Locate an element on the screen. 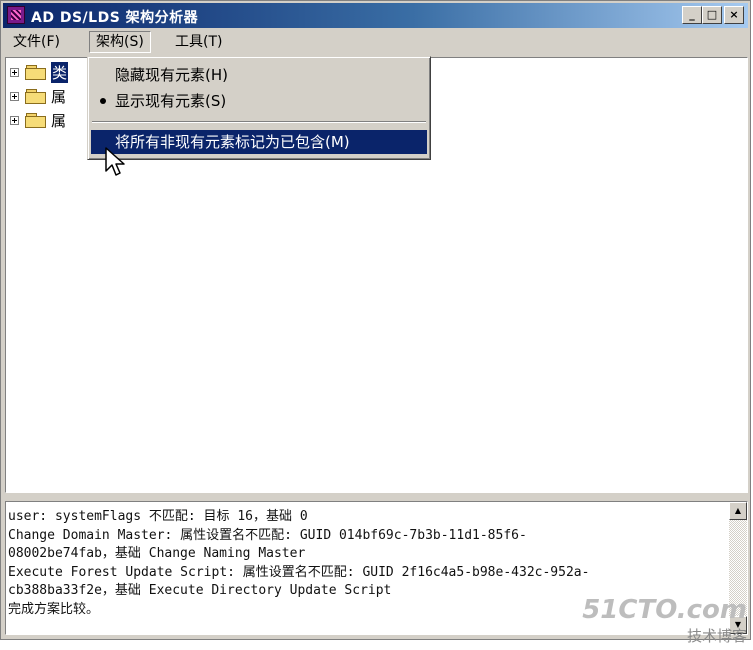 This screenshot has width=753, height=650. schema-dropdown-menu: 隐藏现有元素(H) 显示现有元素(S) 将所有非现有元素标记为已包含(M) is located at coordinates (259, 108).